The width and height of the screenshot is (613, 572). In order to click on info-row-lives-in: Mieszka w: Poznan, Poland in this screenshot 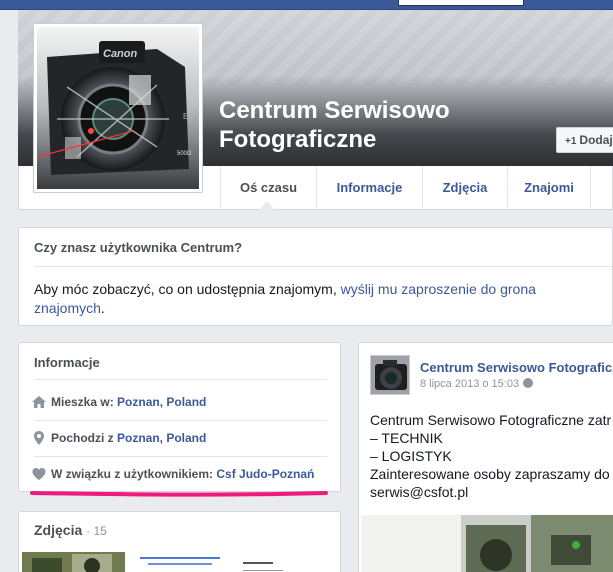, I will do `click(118, 403)`.